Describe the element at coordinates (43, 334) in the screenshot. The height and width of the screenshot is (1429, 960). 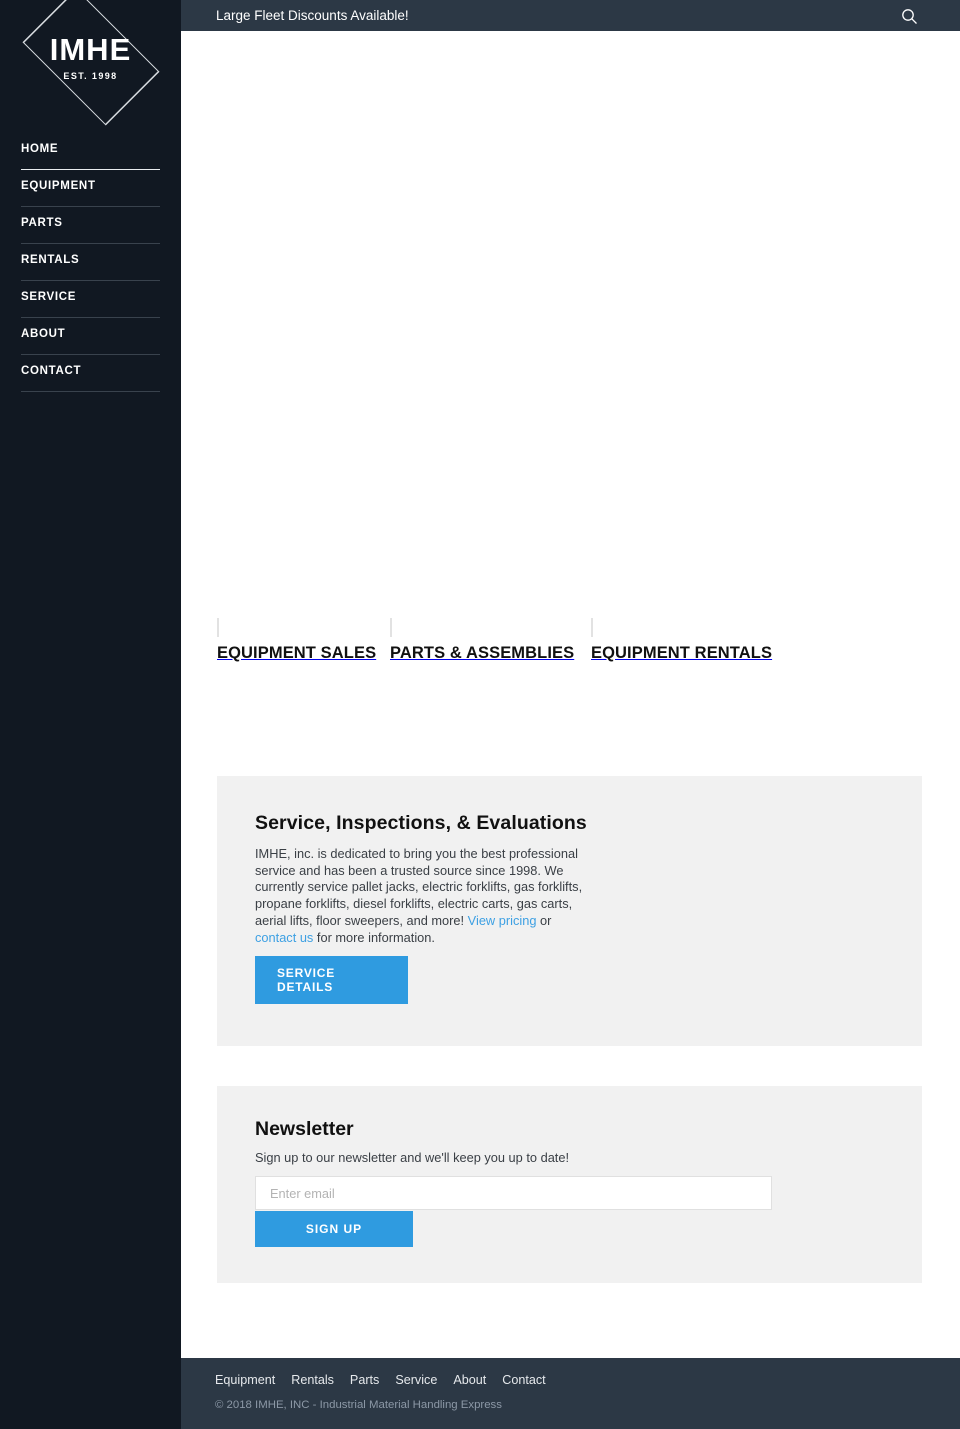
I see `sidebar-item-label: ABOUT` at that location.